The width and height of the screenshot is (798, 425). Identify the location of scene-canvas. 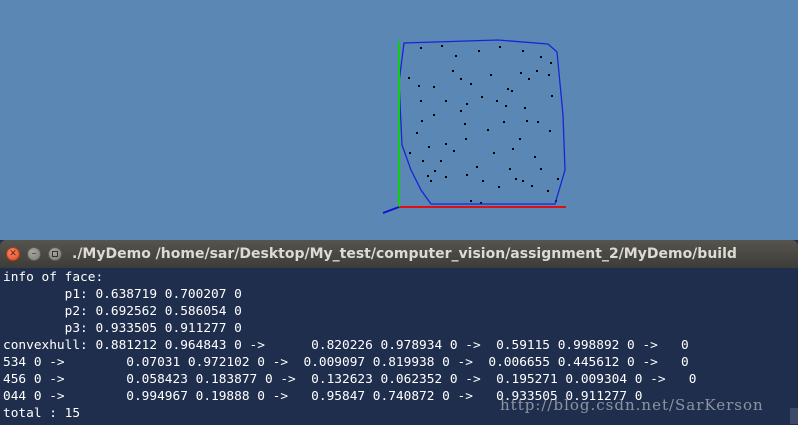
(474, 126).